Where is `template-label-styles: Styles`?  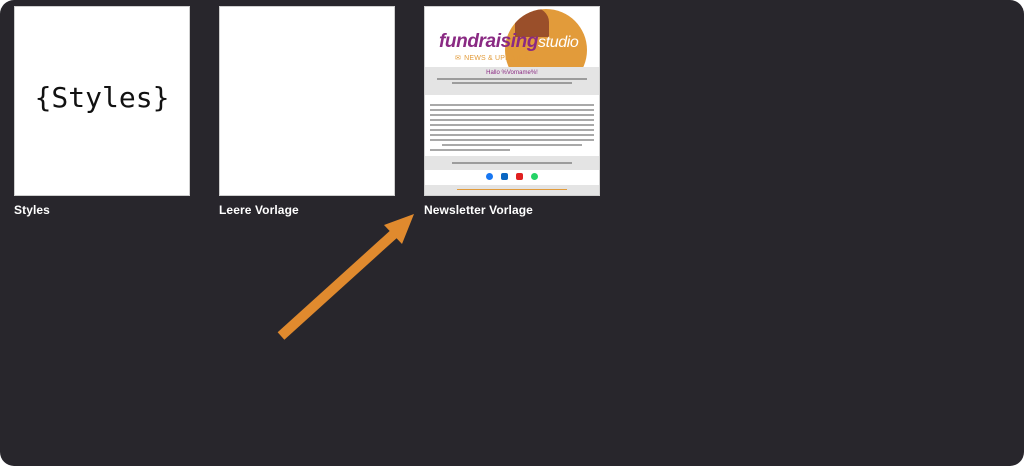 template-label-styles: Styles is located at coordinates (32, 210).